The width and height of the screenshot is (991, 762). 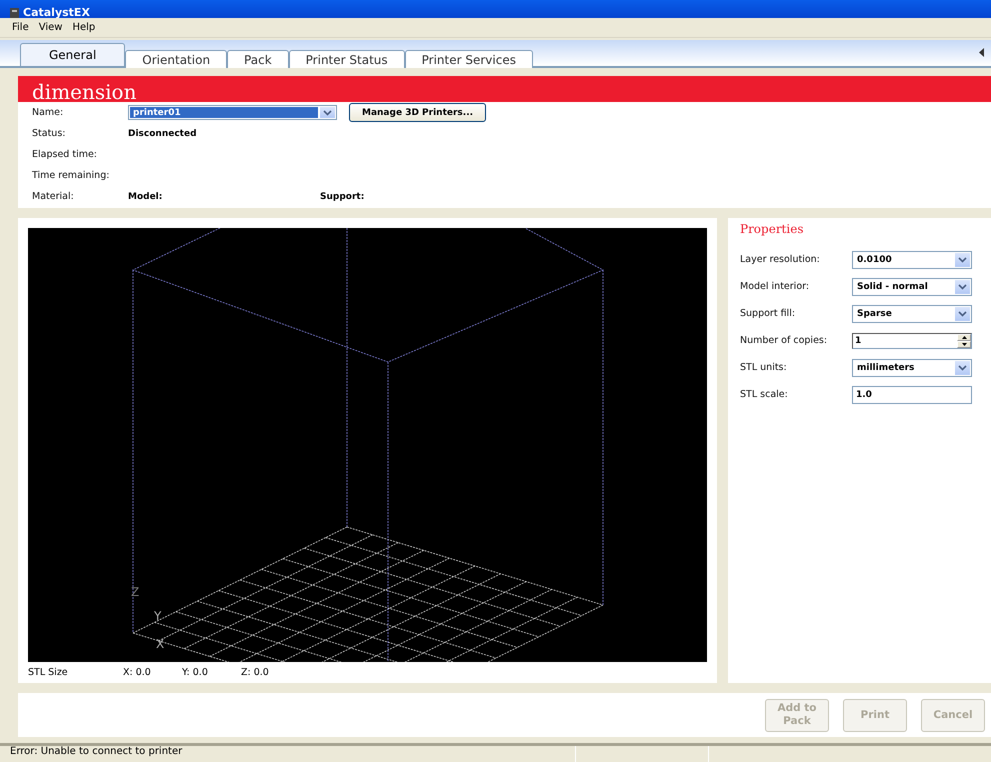 I want to click on spin-up-button, so click(x=964, y=337).